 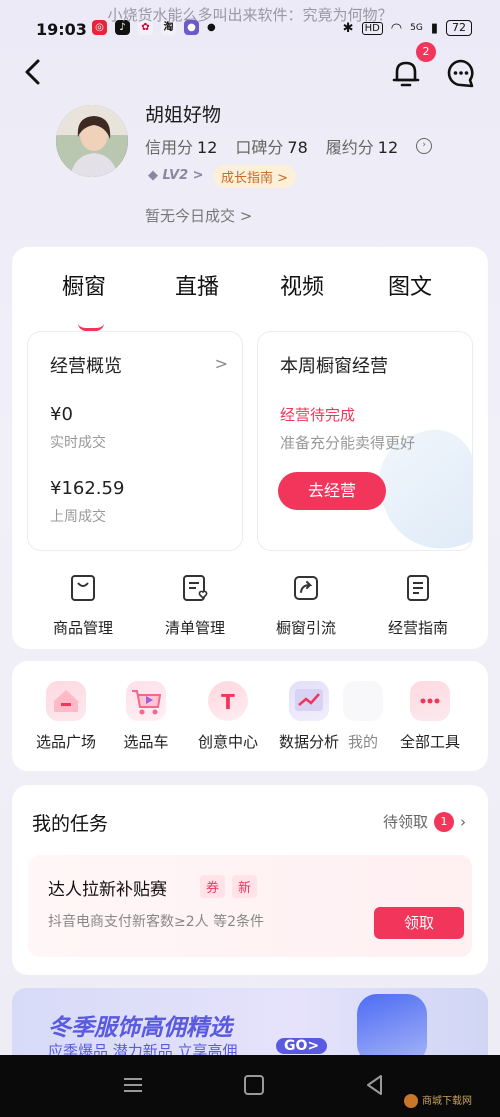 I want to click on fulfillment-score: 履约分 12, so click(x=362, y=147).